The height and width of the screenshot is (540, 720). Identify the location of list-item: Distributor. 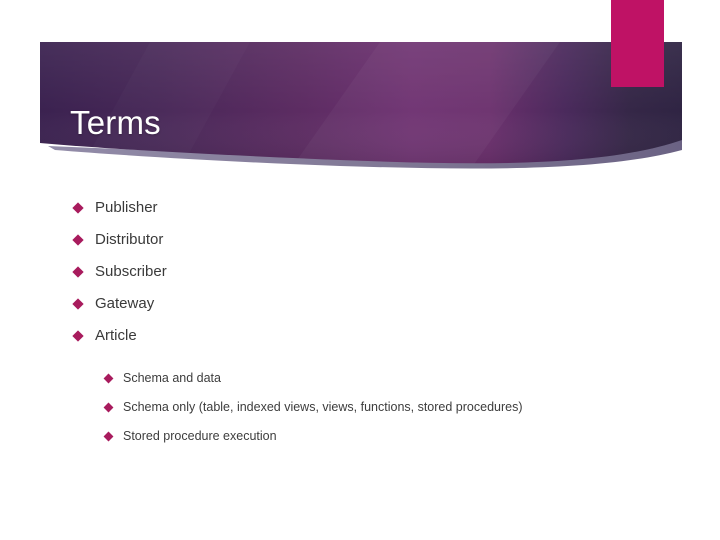
(360, 240).